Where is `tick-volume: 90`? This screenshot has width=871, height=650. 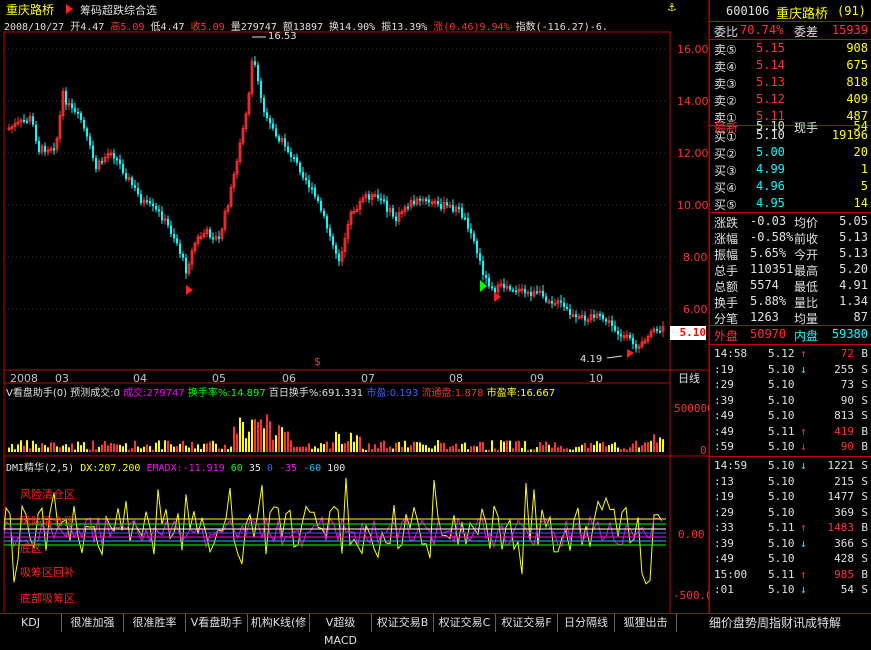 tick-volume: 90 is located at coordinates (847, 400).